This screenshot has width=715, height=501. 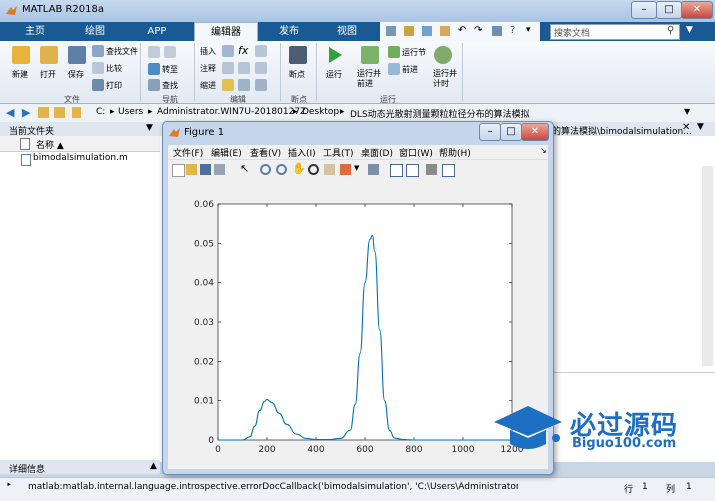 What do you see at coordinates (298, 55) in the screenshot?
I see `breakpoints-icon` at bounding box center [298, 55].